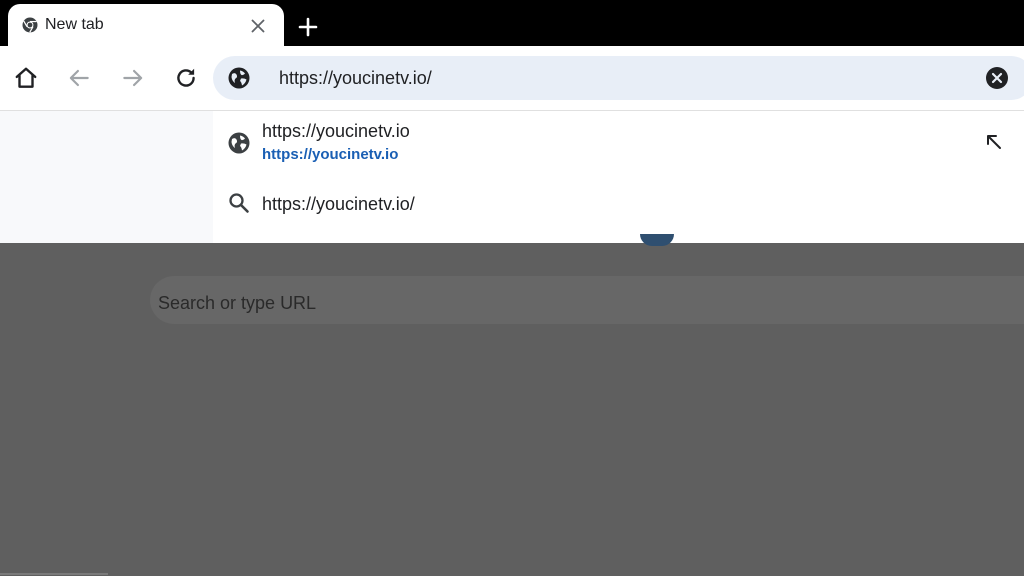  What do you see at coordinates (237, 303) in the screenshot?
I see `ntp-search-placeholder: Search or type URL` at bounding box center [237, 303].